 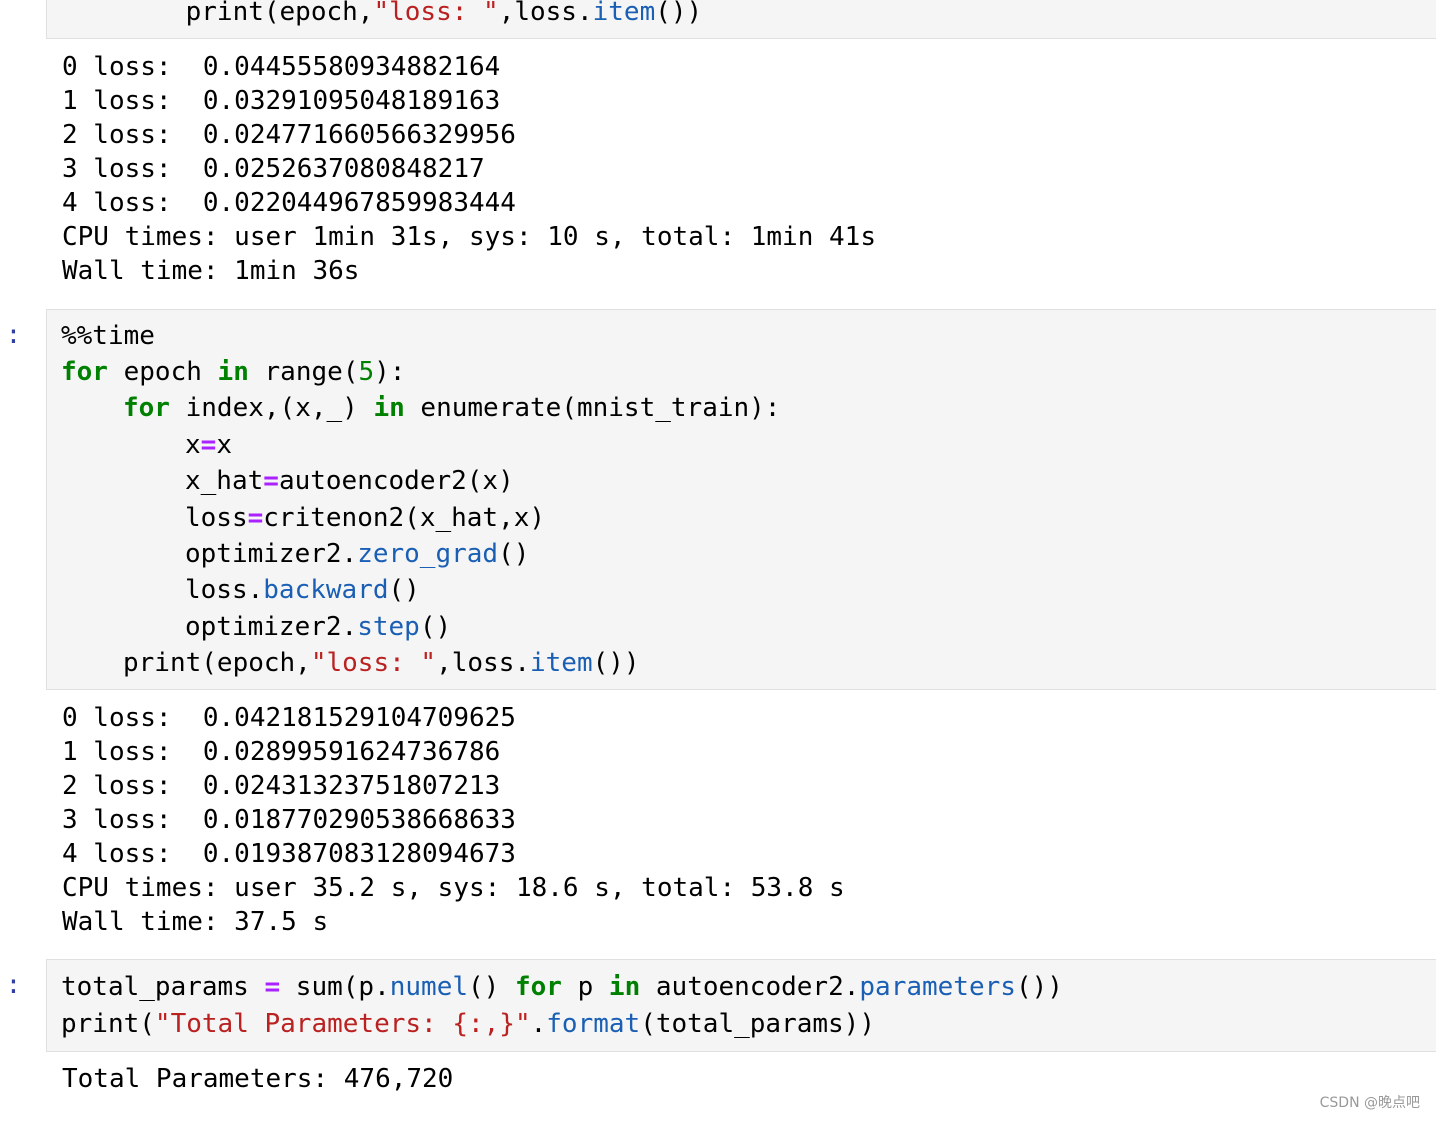 What do you see at coordinates (318, 627) in the screenshot?
I see `code-line: optimizer2.step()` at bounding box center [318, 627].